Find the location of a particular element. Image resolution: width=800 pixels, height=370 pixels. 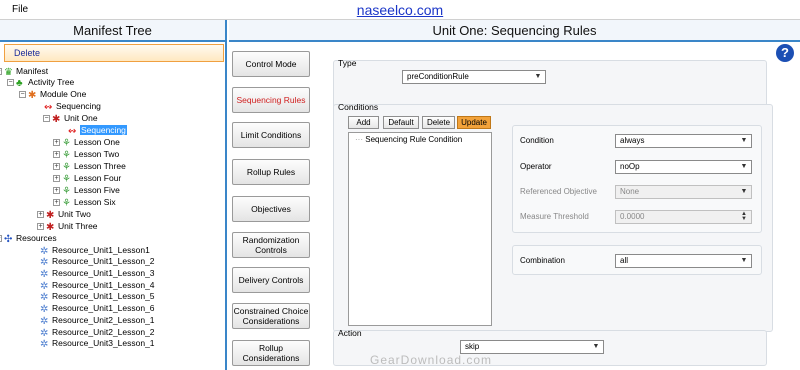

list-item: ··· Sequencing Rule Condition is located at coordinates (408, 139).